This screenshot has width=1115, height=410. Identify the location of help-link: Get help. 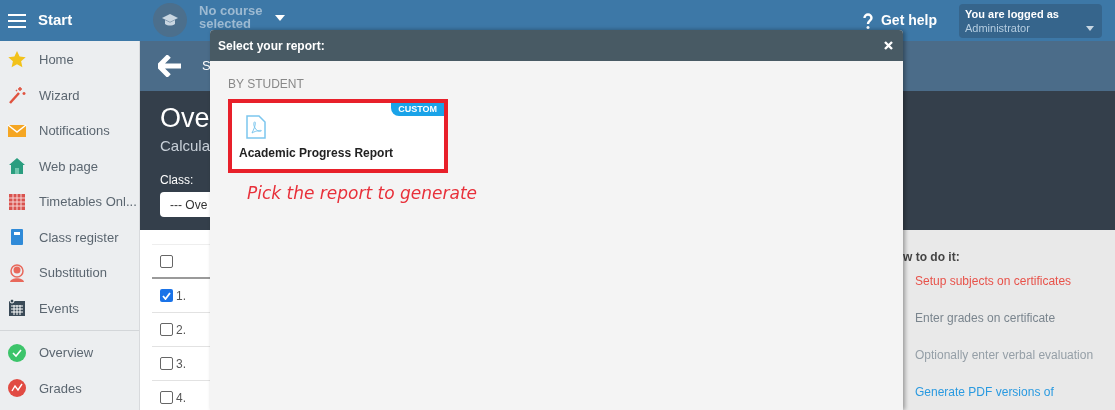
(900, 20).